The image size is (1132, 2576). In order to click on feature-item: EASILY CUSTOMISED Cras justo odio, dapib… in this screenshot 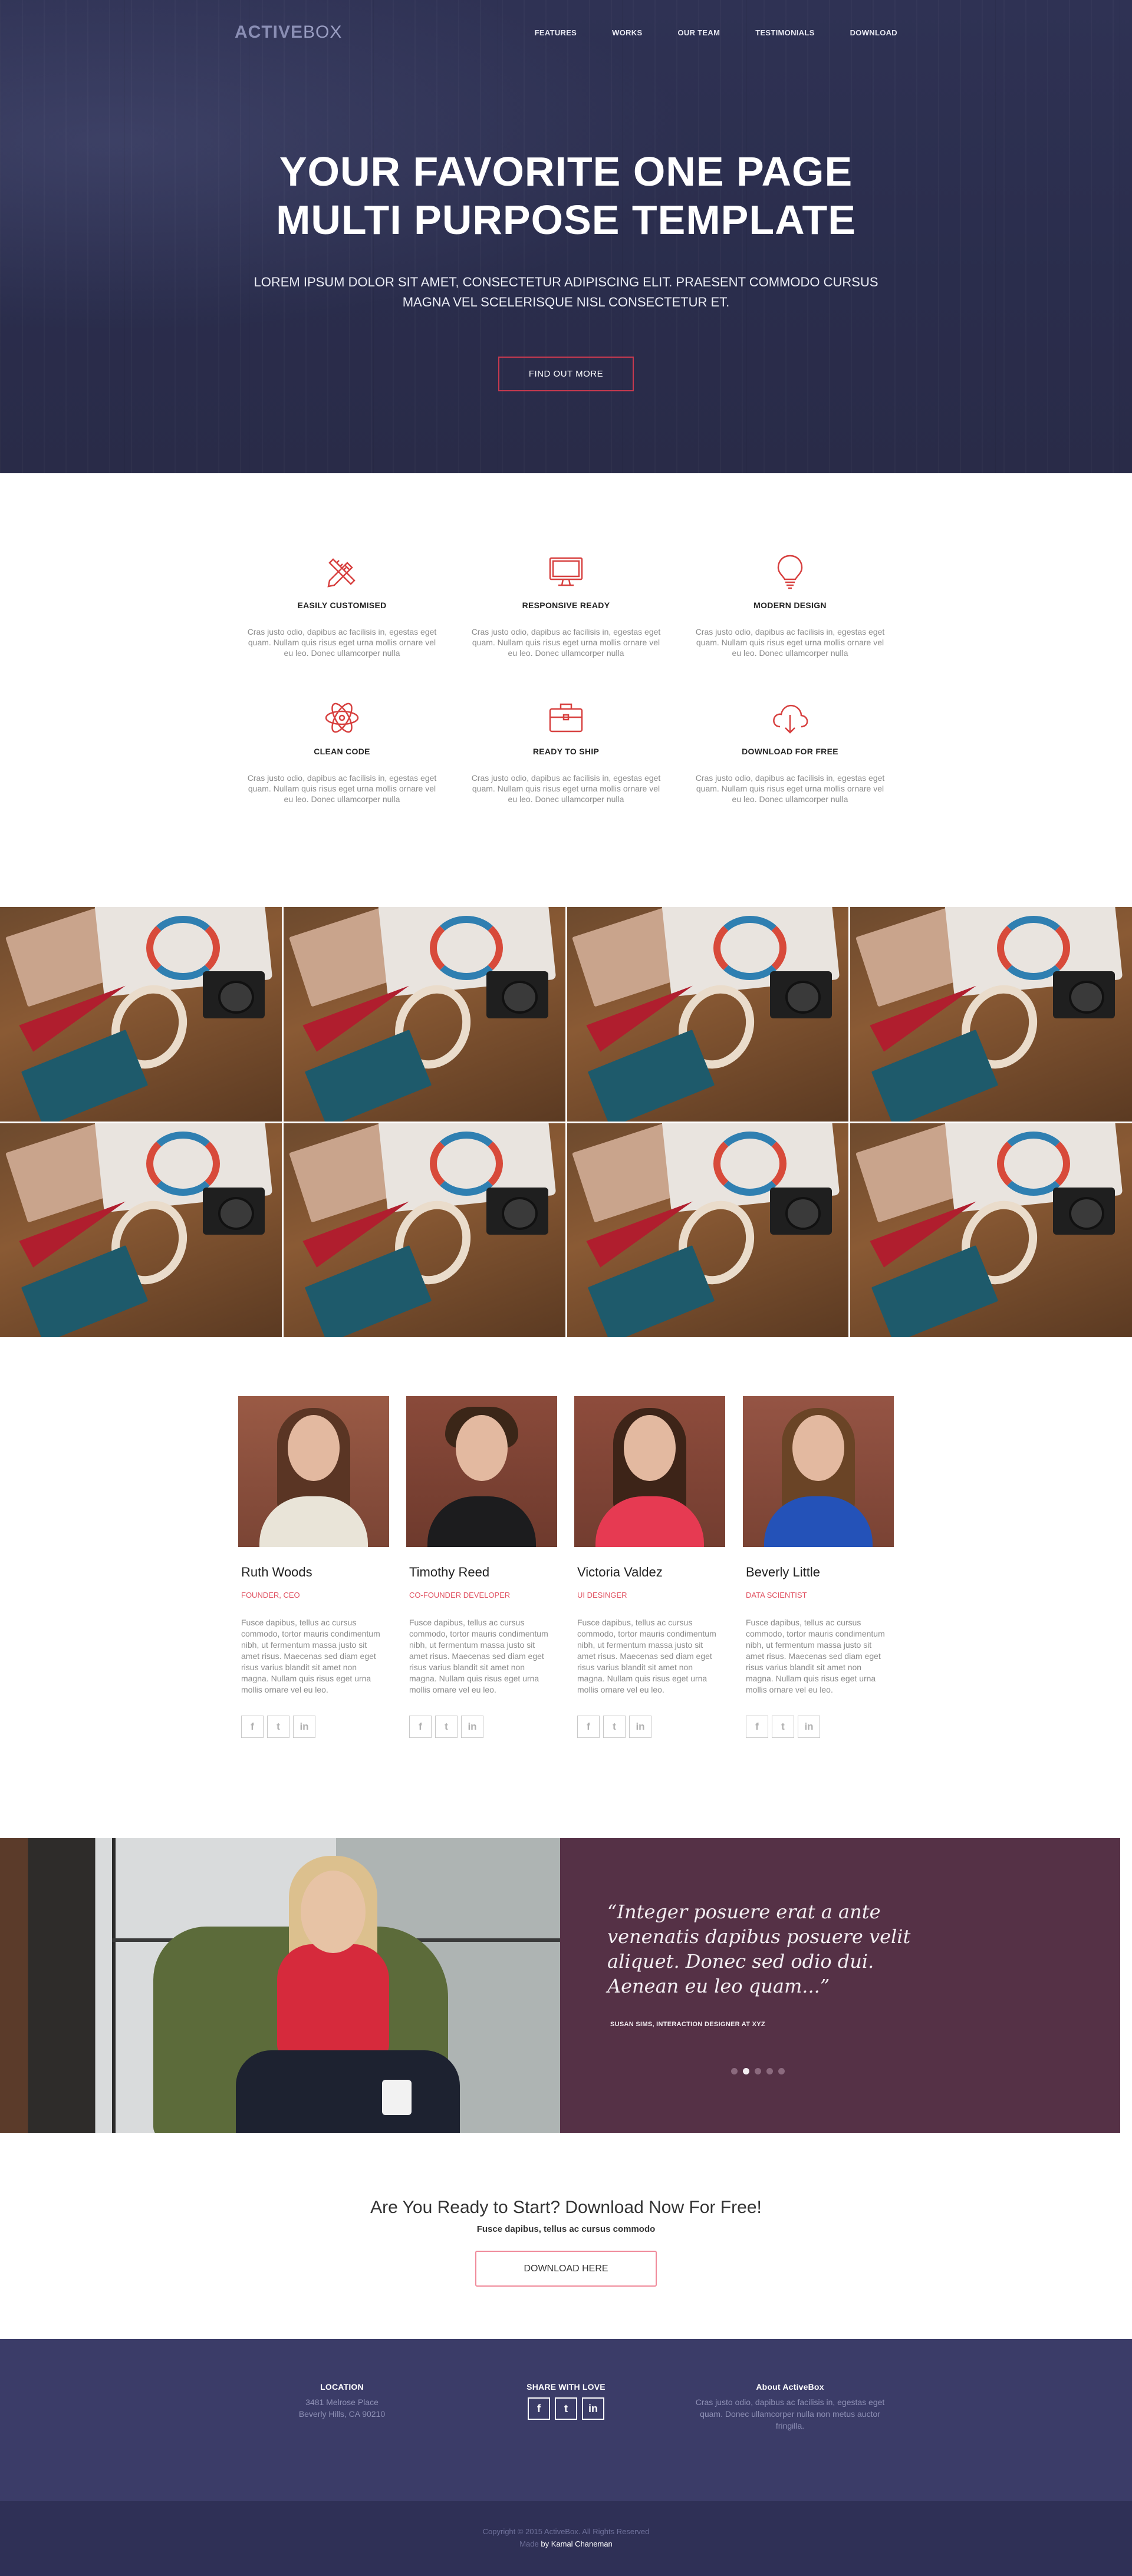, I will do `click(342, 605)`.